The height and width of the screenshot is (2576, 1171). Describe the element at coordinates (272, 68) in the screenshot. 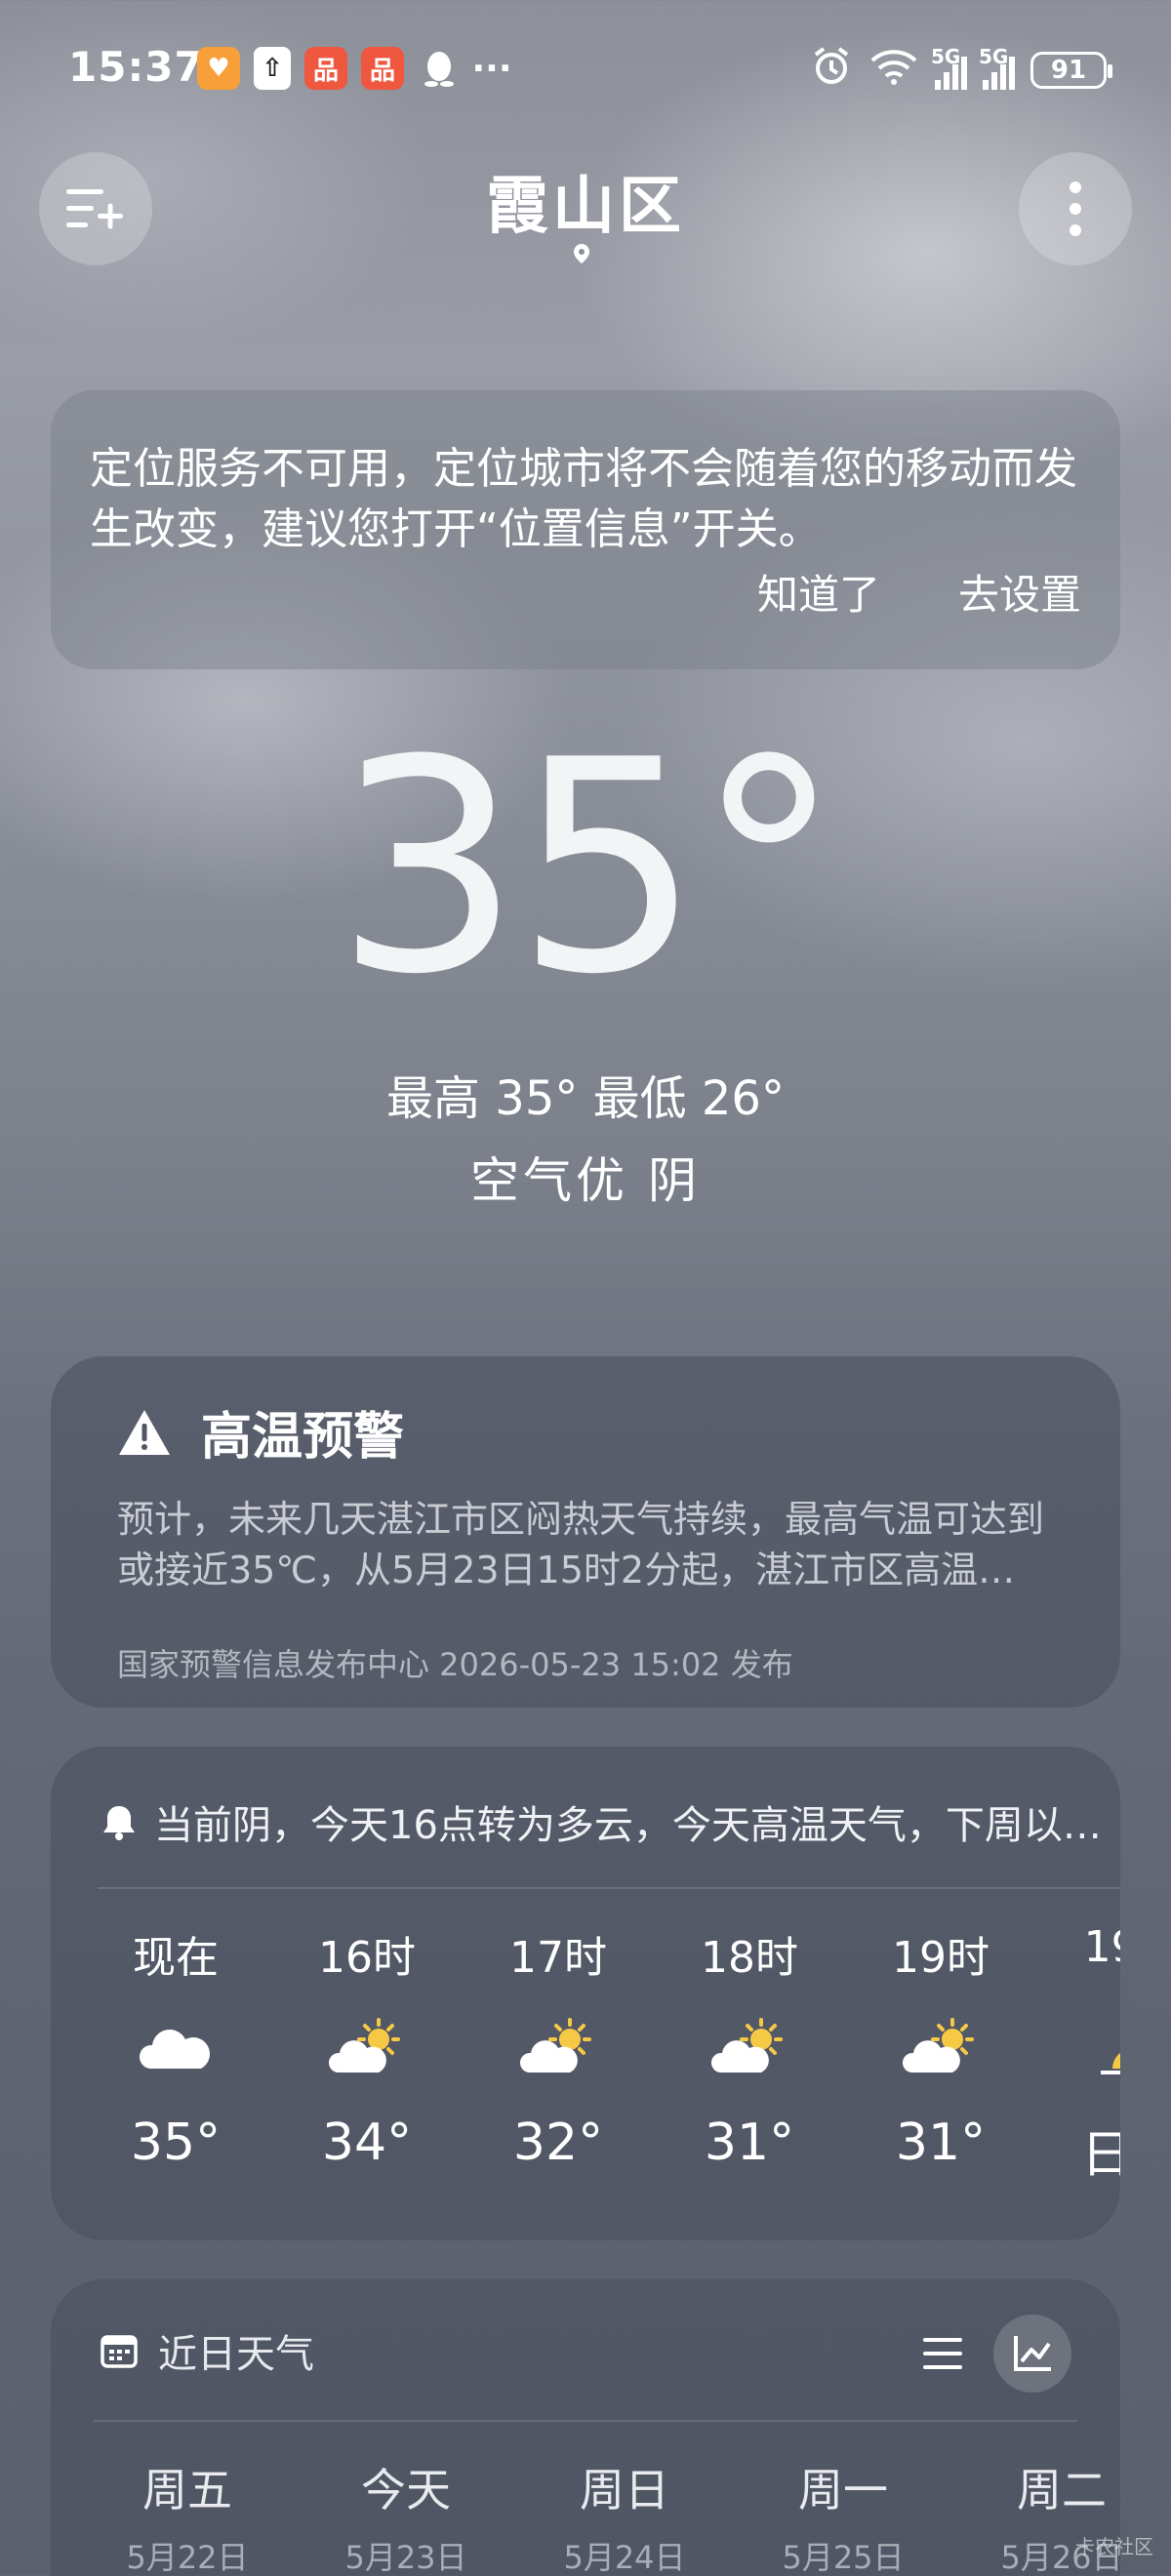

I see `upload-icon: ⇧` at that location.